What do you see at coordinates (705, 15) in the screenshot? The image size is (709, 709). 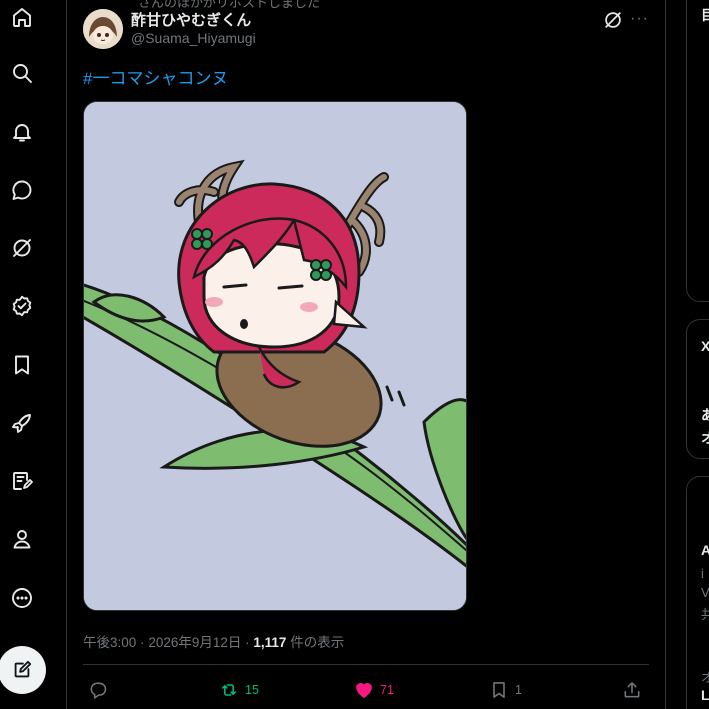 I see `sidebar-fragment-1: 目` at bounding box center [705, 15].